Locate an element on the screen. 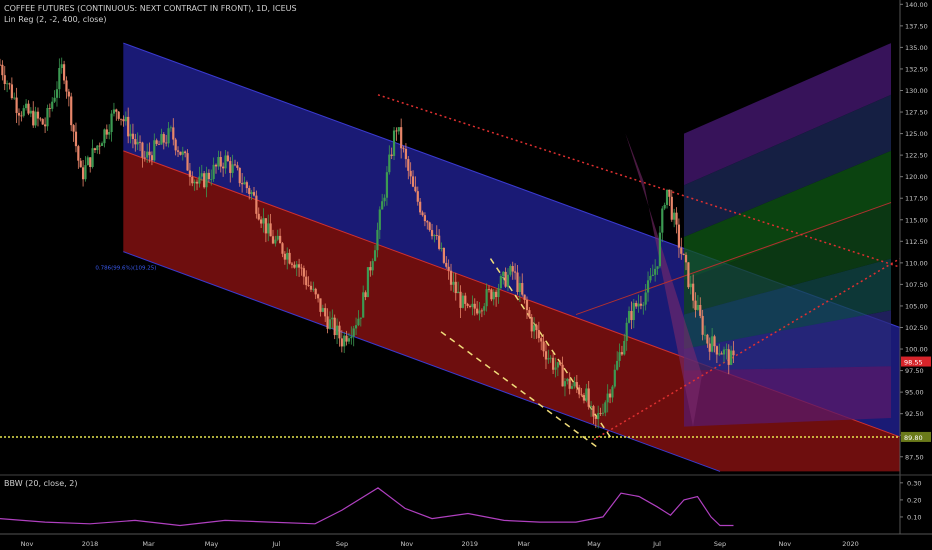 This screenshot has width=932, height=550. time-tick-label: Mar is located at coordinates (148, 544).